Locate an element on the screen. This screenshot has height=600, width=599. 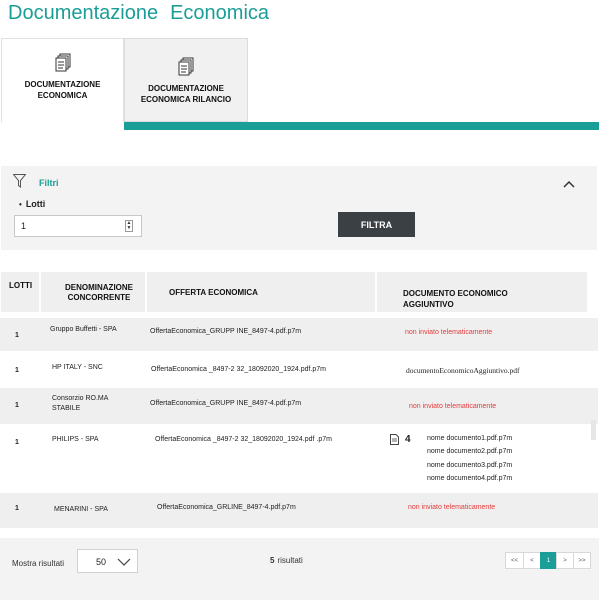
cell-denominazione: Consorzio RO.MA STABILE is located at coordinates (80, 403).